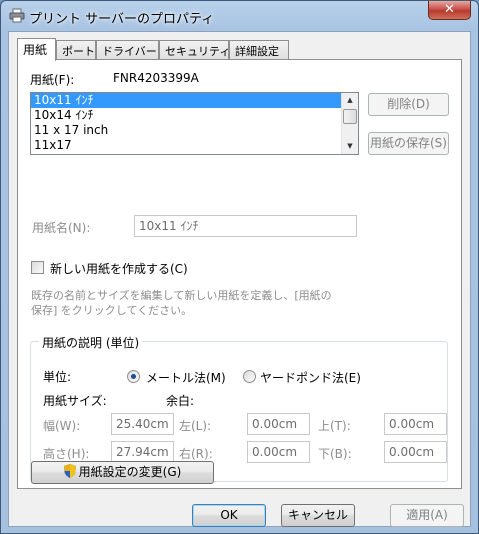 Image resolution: width=479 pixels, height=534 pixels. I want to click on change-form-settings-label: 用紙設定の変更(G), so click(130, 472).